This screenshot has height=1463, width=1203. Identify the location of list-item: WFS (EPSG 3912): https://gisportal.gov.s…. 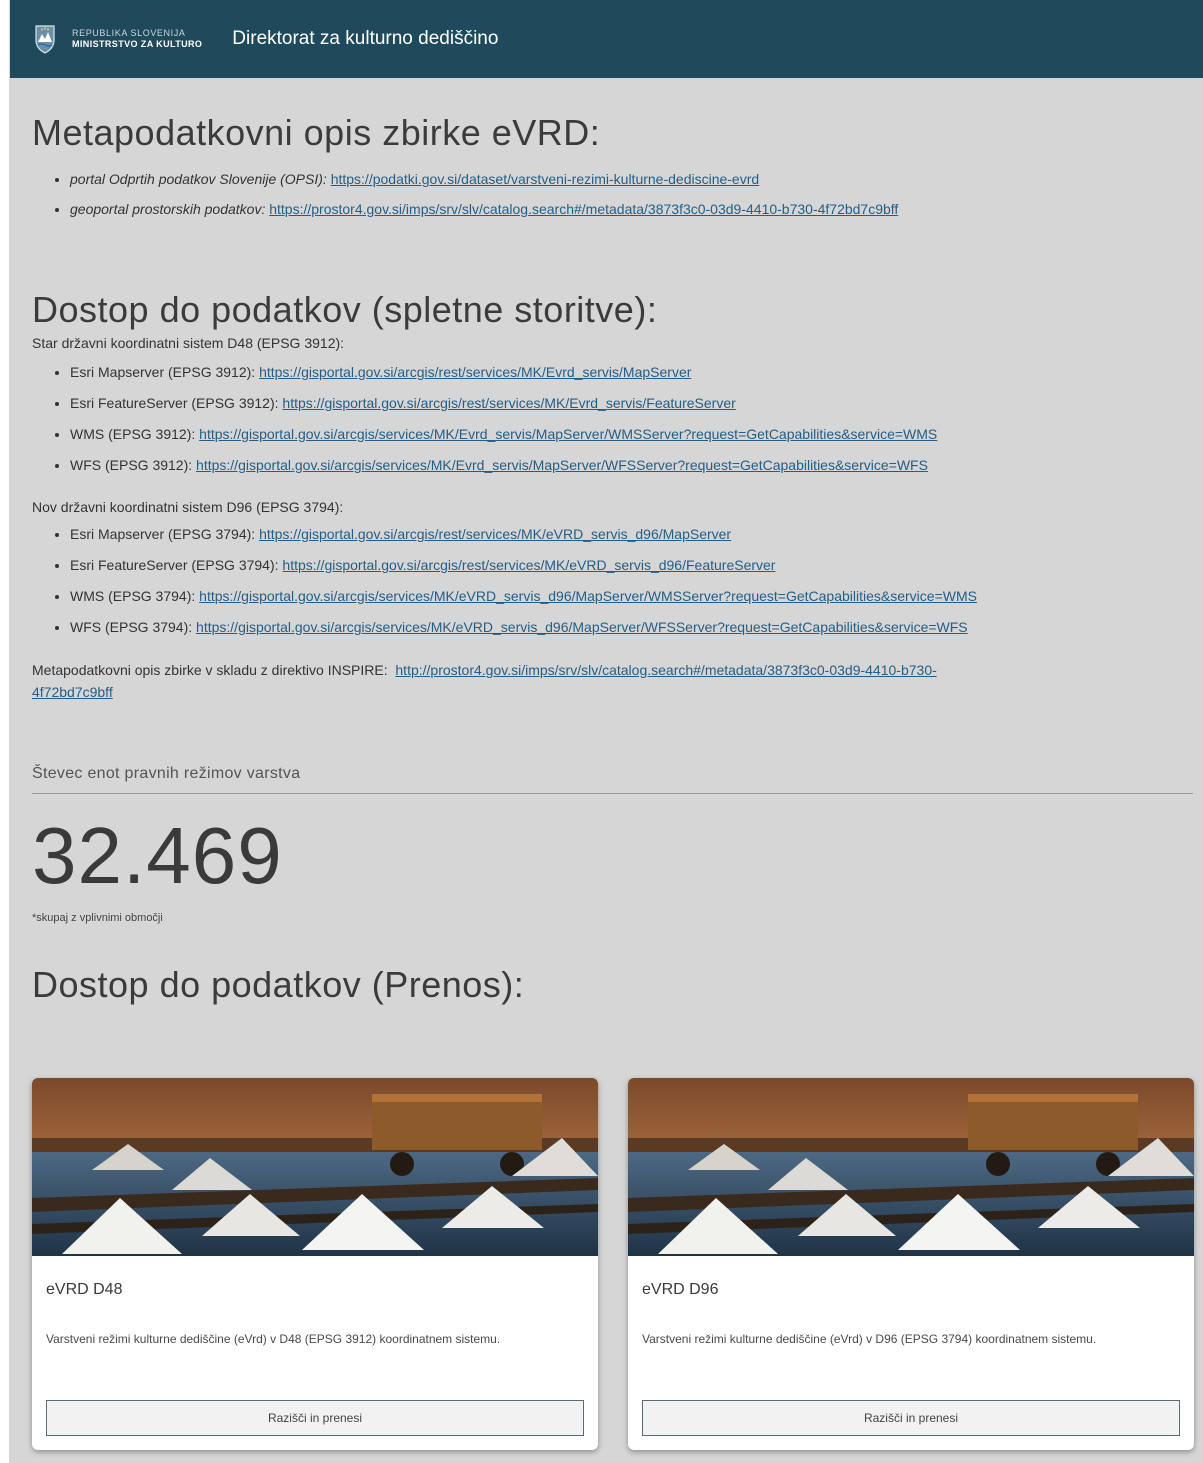
(631, 465).